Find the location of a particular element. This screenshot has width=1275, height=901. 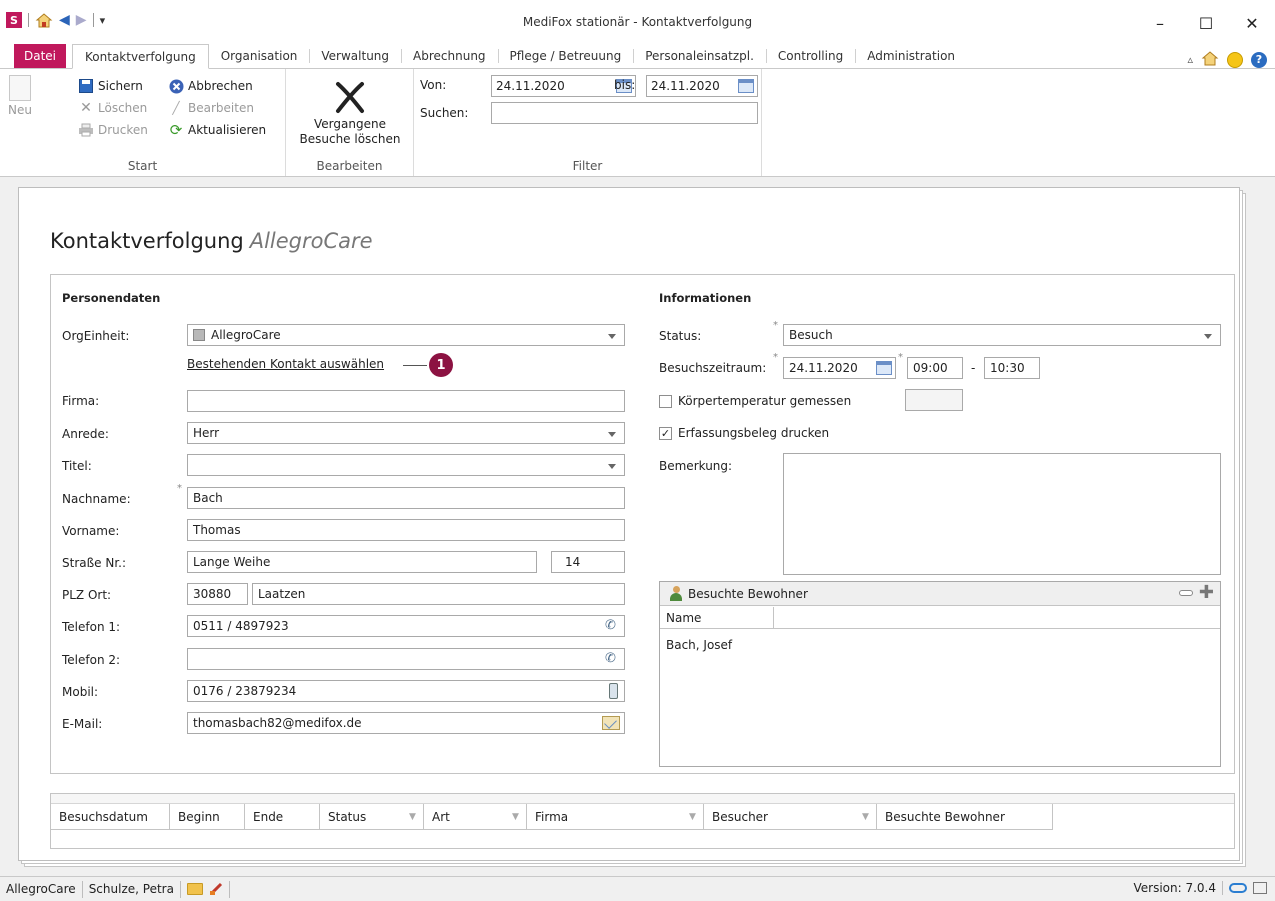

ribbon-group-label-start: Start is located at coordinates (142, 166).